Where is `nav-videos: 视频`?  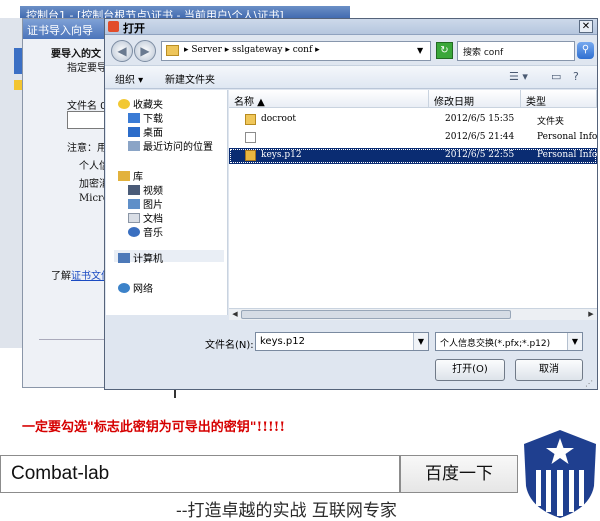
nav-videos: 视频 is located at coordinates (145, 189).